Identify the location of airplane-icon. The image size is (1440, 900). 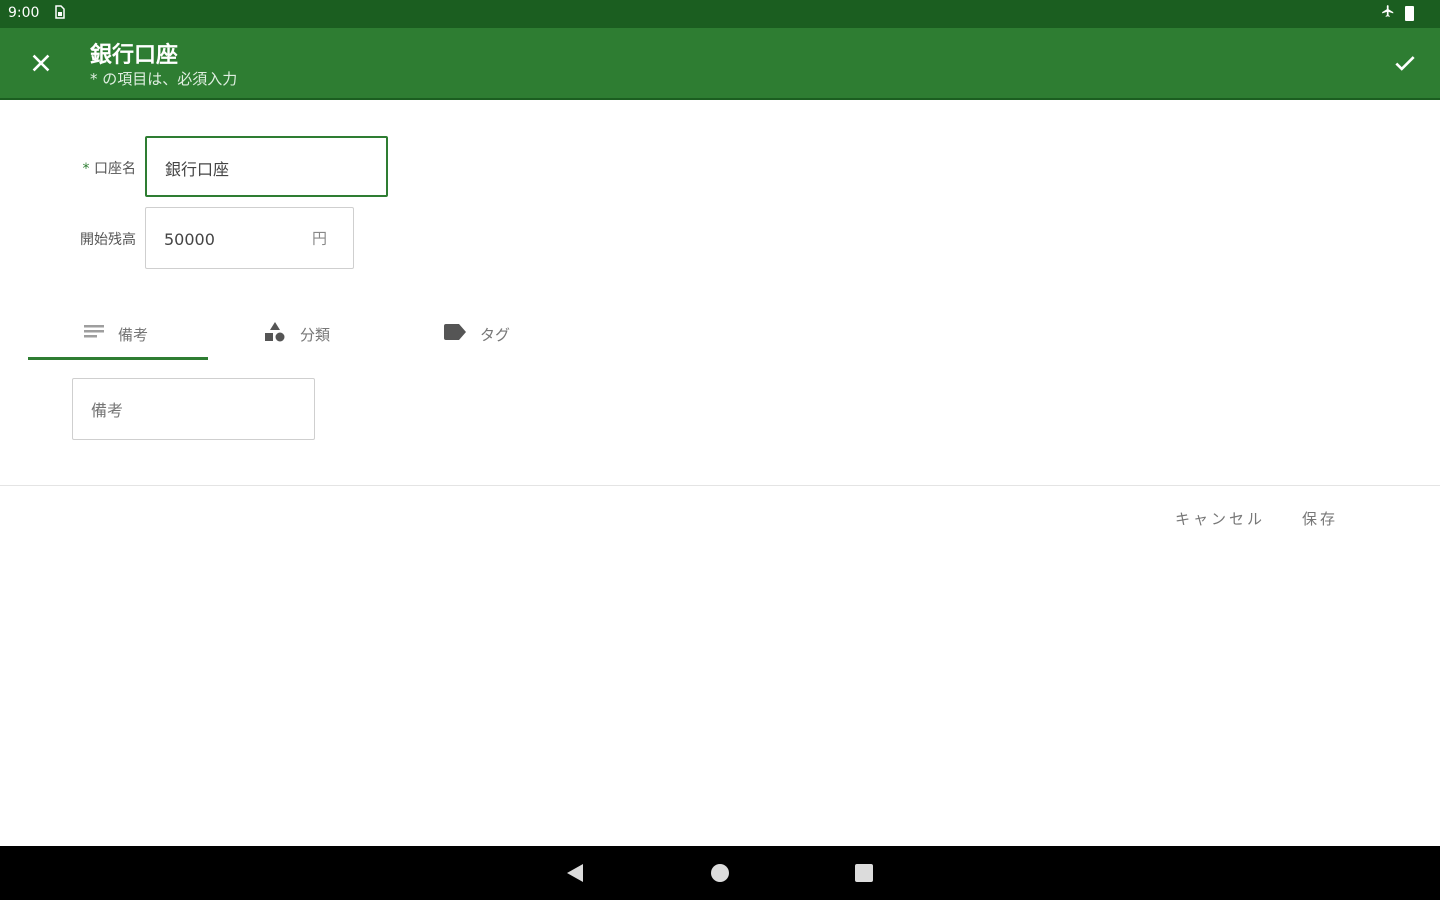
(1388, 13).